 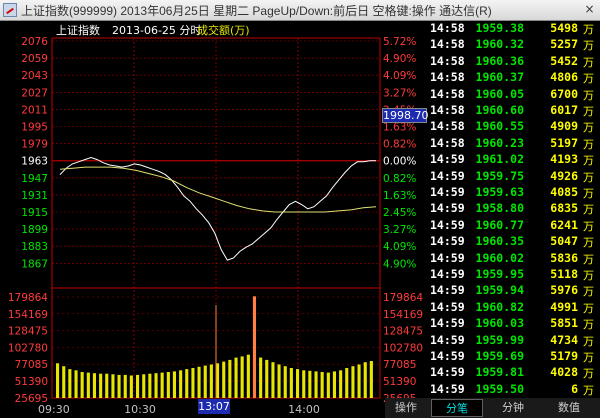 What do you see at coordinates (564, 126) in the screenshot?
I see `tick-volume: 4909` at bounding box center [564, 126].